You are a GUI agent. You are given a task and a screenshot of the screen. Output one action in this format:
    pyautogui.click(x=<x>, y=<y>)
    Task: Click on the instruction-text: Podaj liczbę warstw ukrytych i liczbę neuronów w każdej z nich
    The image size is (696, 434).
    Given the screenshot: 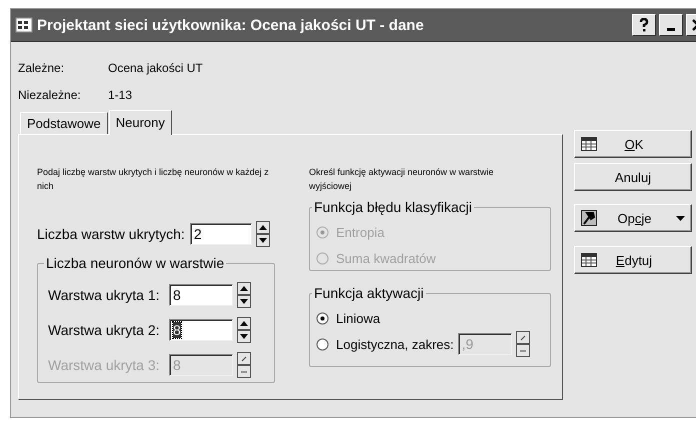 What is the action you would take?
    pyautogui.click(x=153, y=179)
    